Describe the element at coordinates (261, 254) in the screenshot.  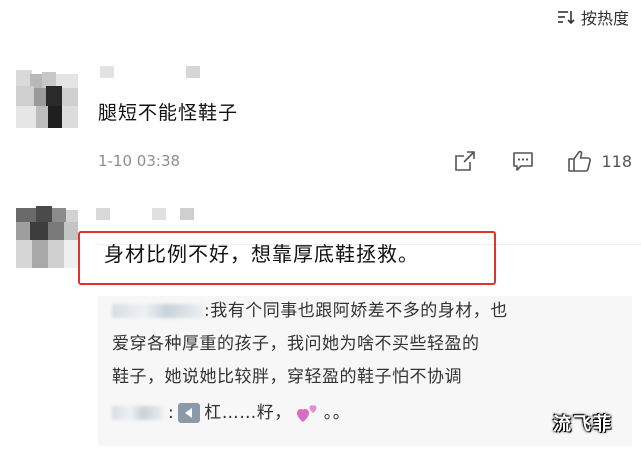
I see `comment-text: 身材比例不好，想靠厚底鞋拯救。` at that location.